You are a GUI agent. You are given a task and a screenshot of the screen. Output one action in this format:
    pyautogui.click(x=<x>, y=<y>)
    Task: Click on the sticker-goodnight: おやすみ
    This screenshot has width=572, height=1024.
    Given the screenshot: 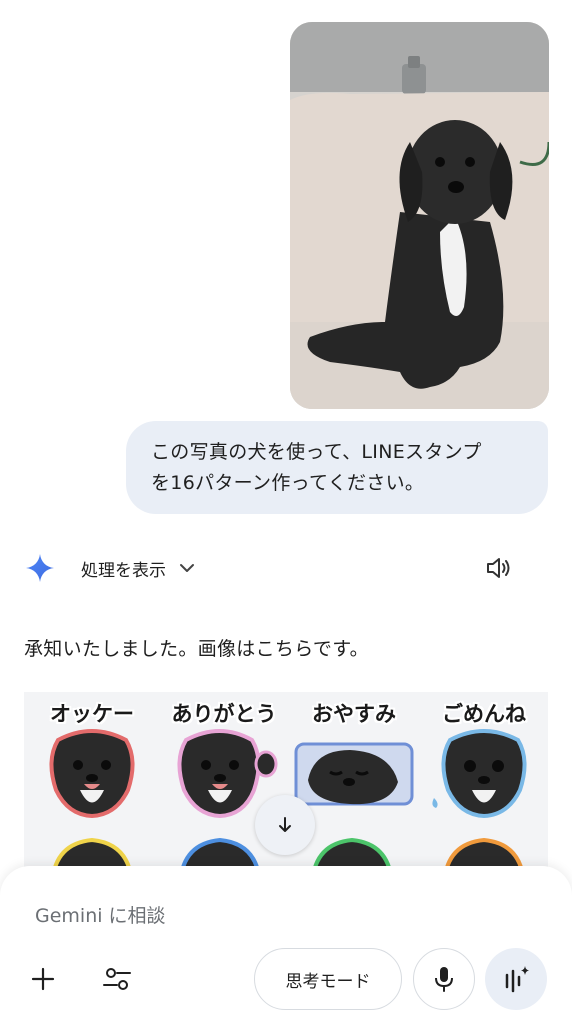 What is the action you would take?
    pyautogui.click(x=354, y=757)
    